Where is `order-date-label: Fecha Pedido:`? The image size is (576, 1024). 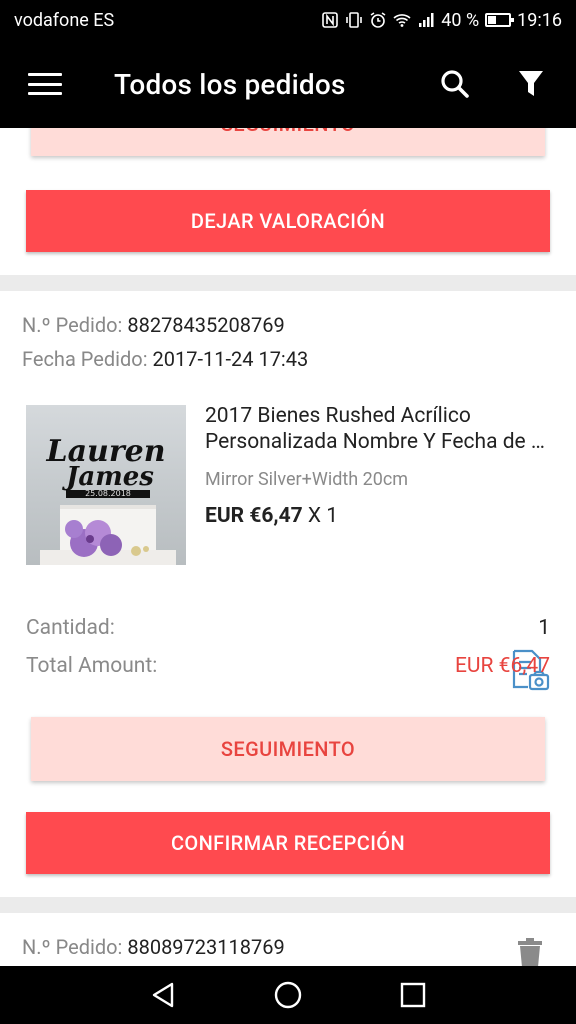 order-date-label: Fecha Pedido: is located at coordinates (85, 359).